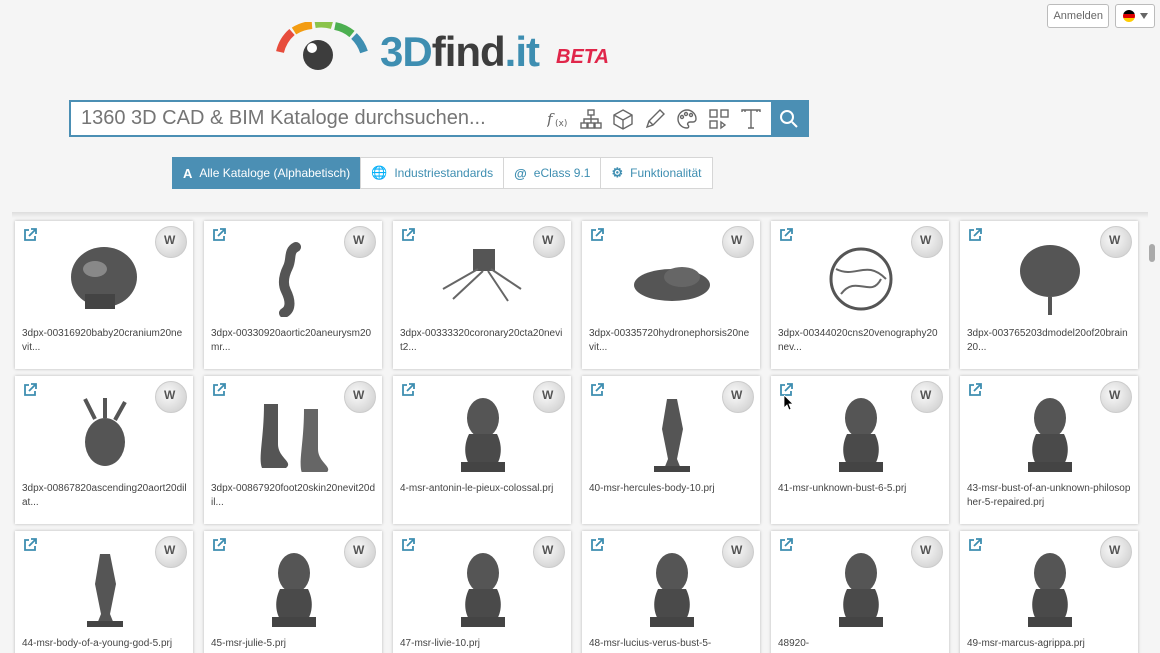  I want to click on catalog-card: W 4-msr-antonin-le-pieux-colossal.prj, so click(482, 450).